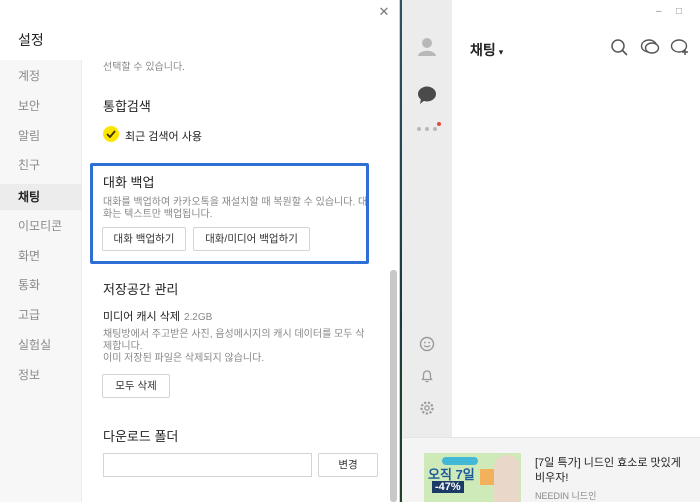 The width and height of the screenshot is (700, 502). I want to click on media-cache-label: 미디어 캐시 삭제, so click(141, 317).